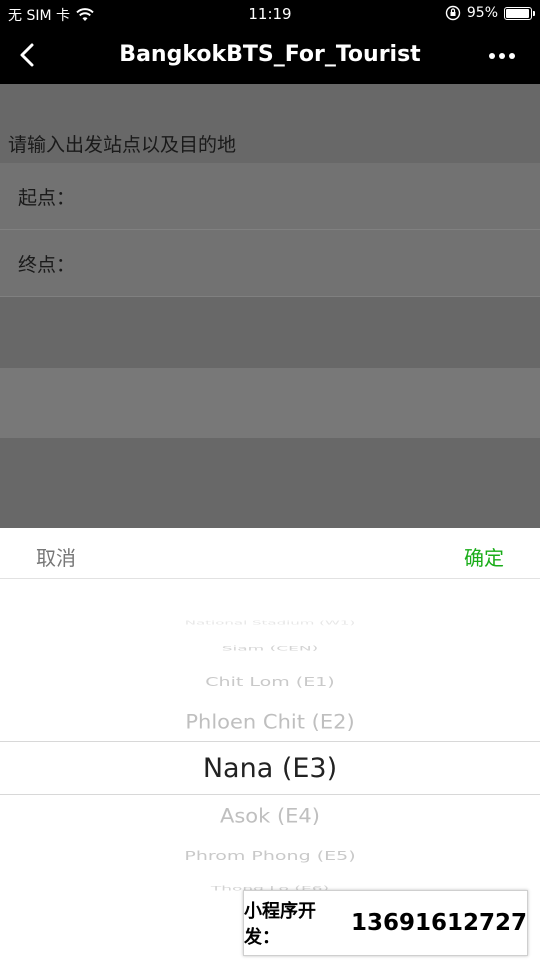 This screenshot has height=960, width=540. I want to click on picker-header: 取消 确定, so click(270, 553).